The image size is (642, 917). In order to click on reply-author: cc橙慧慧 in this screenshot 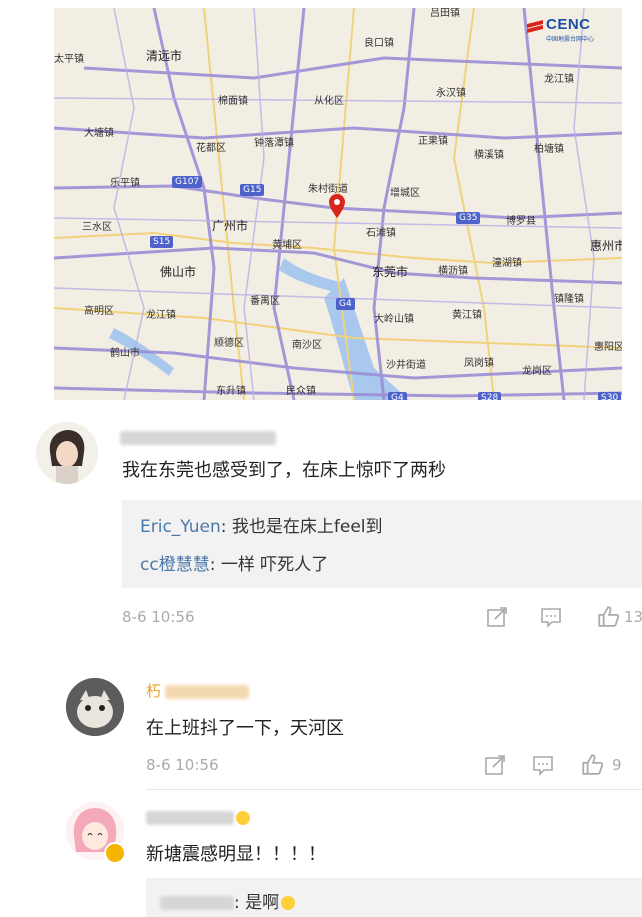, I will do `click(175, 565)`.